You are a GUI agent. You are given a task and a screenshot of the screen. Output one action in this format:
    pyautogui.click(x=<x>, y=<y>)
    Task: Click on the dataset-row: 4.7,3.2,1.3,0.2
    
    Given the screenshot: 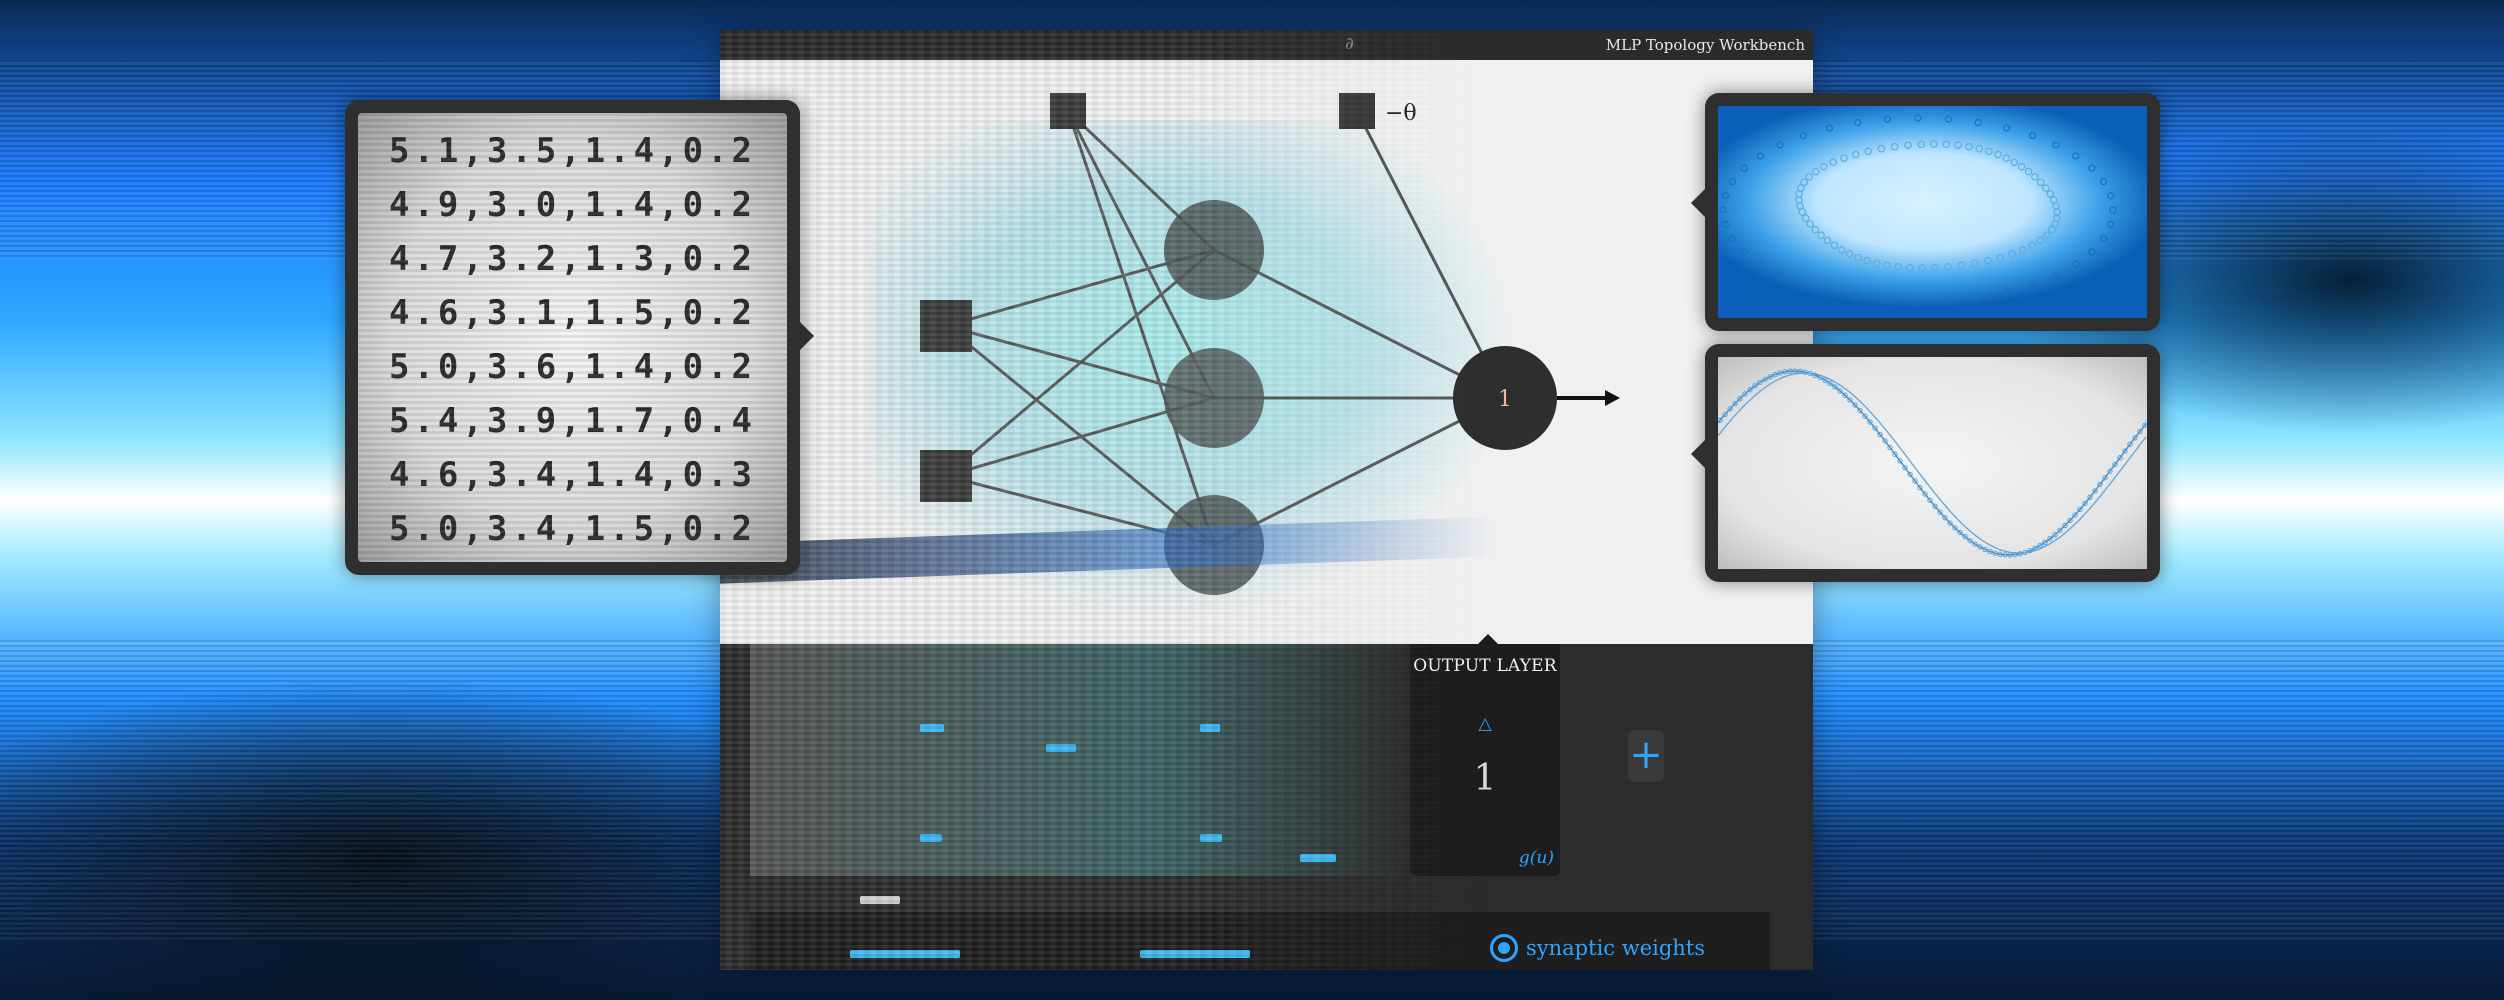 What is the action you would take?
    pyautogui.click(x=572, y=259)
    